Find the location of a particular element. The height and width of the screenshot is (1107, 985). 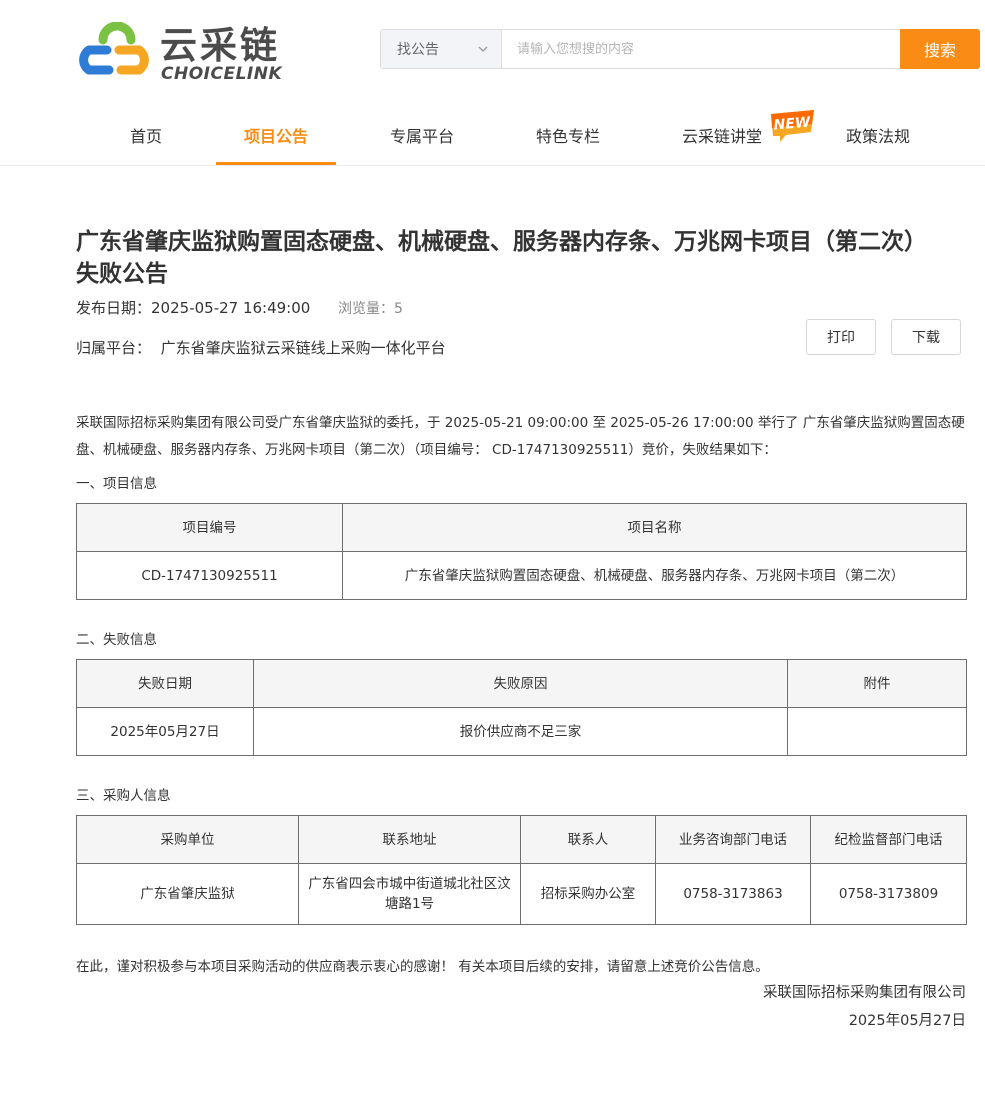

section-heading-purchaser-info: 三、采购人信息 is located at coordinates (123, 796).